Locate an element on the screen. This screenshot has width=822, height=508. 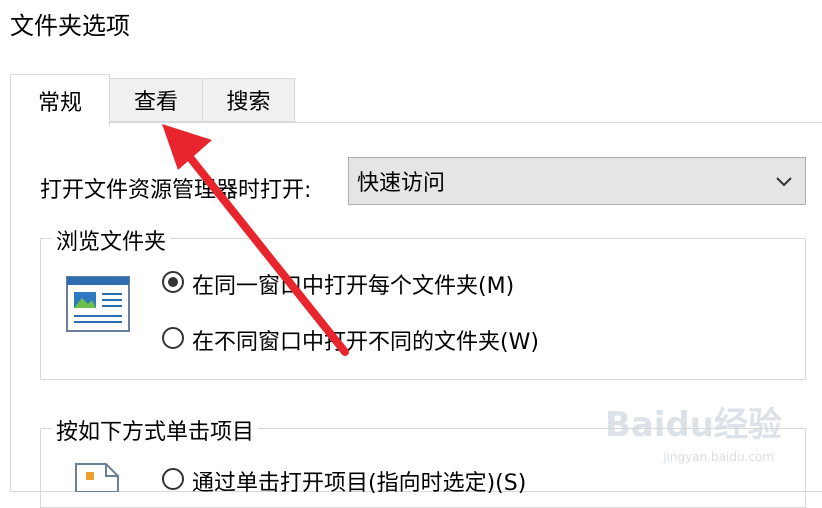
tab-general: 常规 is located at coordinates (60, 100).